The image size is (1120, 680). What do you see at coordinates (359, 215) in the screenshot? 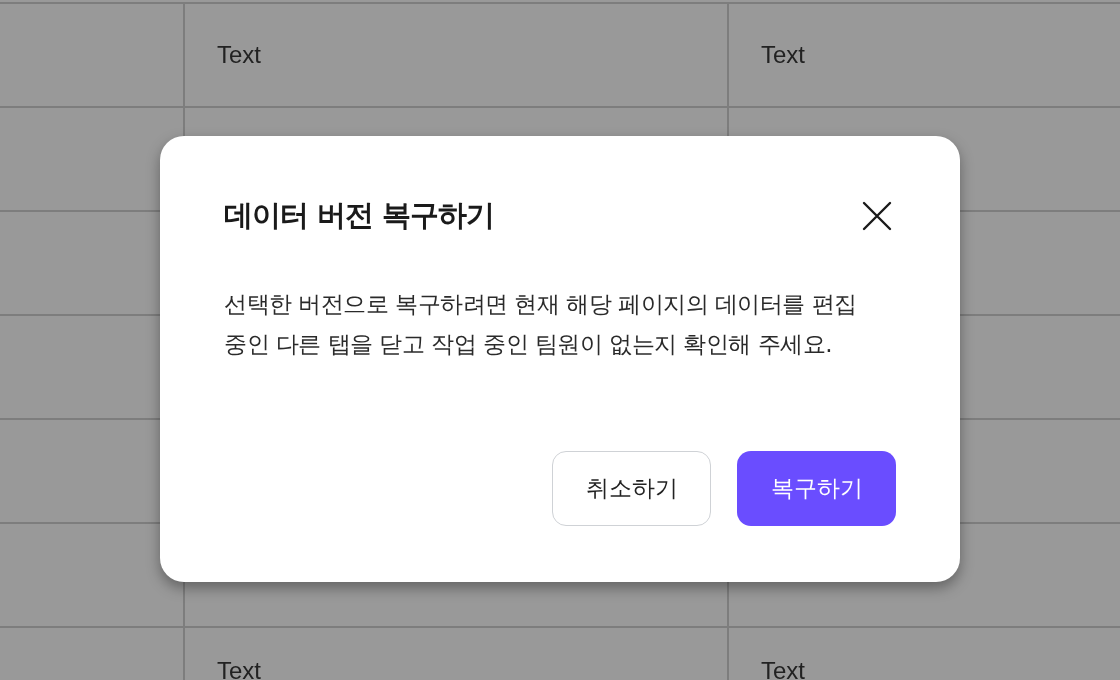
I see `dialog-title: 데이터 버전 복구하기` at bounding box center [359, 215].